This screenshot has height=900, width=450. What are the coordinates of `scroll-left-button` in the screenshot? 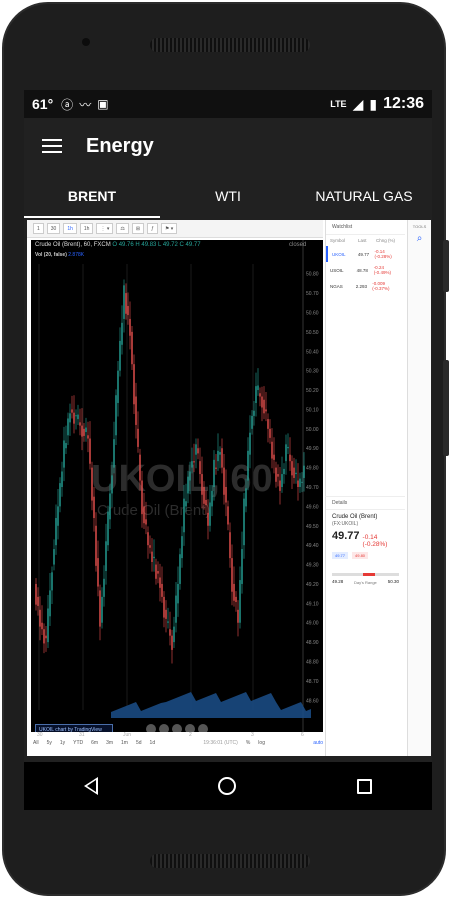 It's located at (177, 728).